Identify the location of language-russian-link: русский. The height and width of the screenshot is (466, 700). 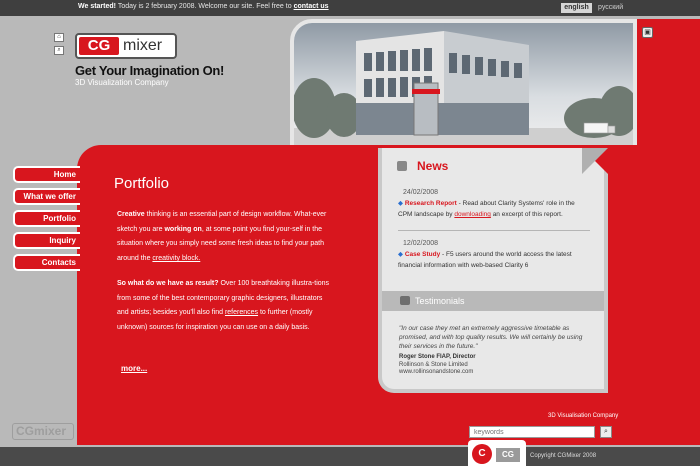
(610, 8).